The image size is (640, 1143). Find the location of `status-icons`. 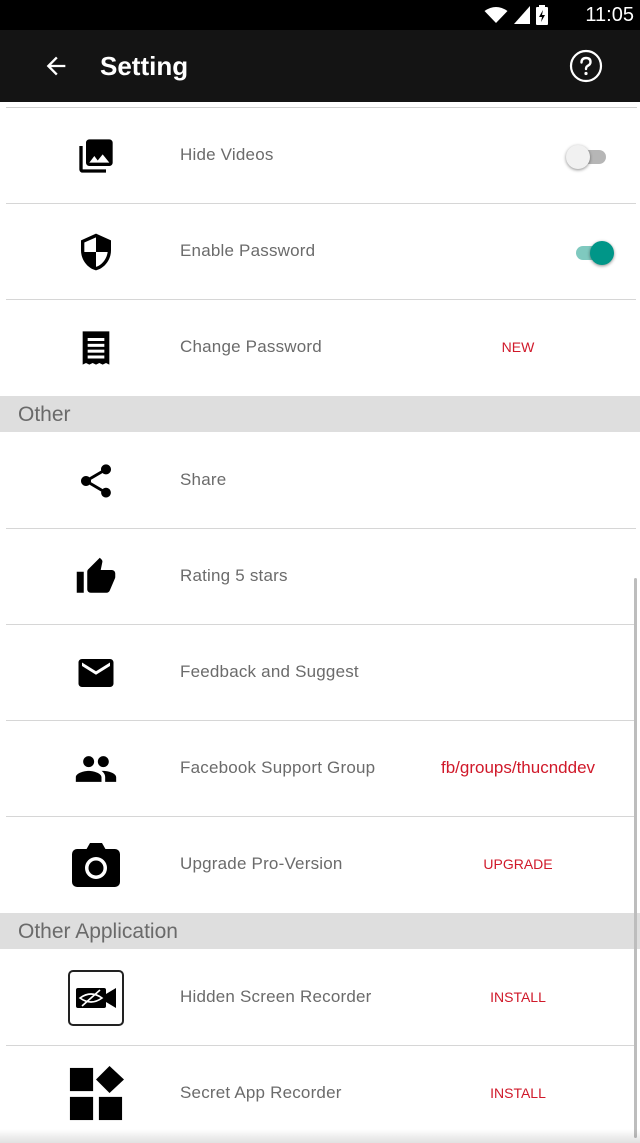

status-icons is located at coordinates (516, 15).